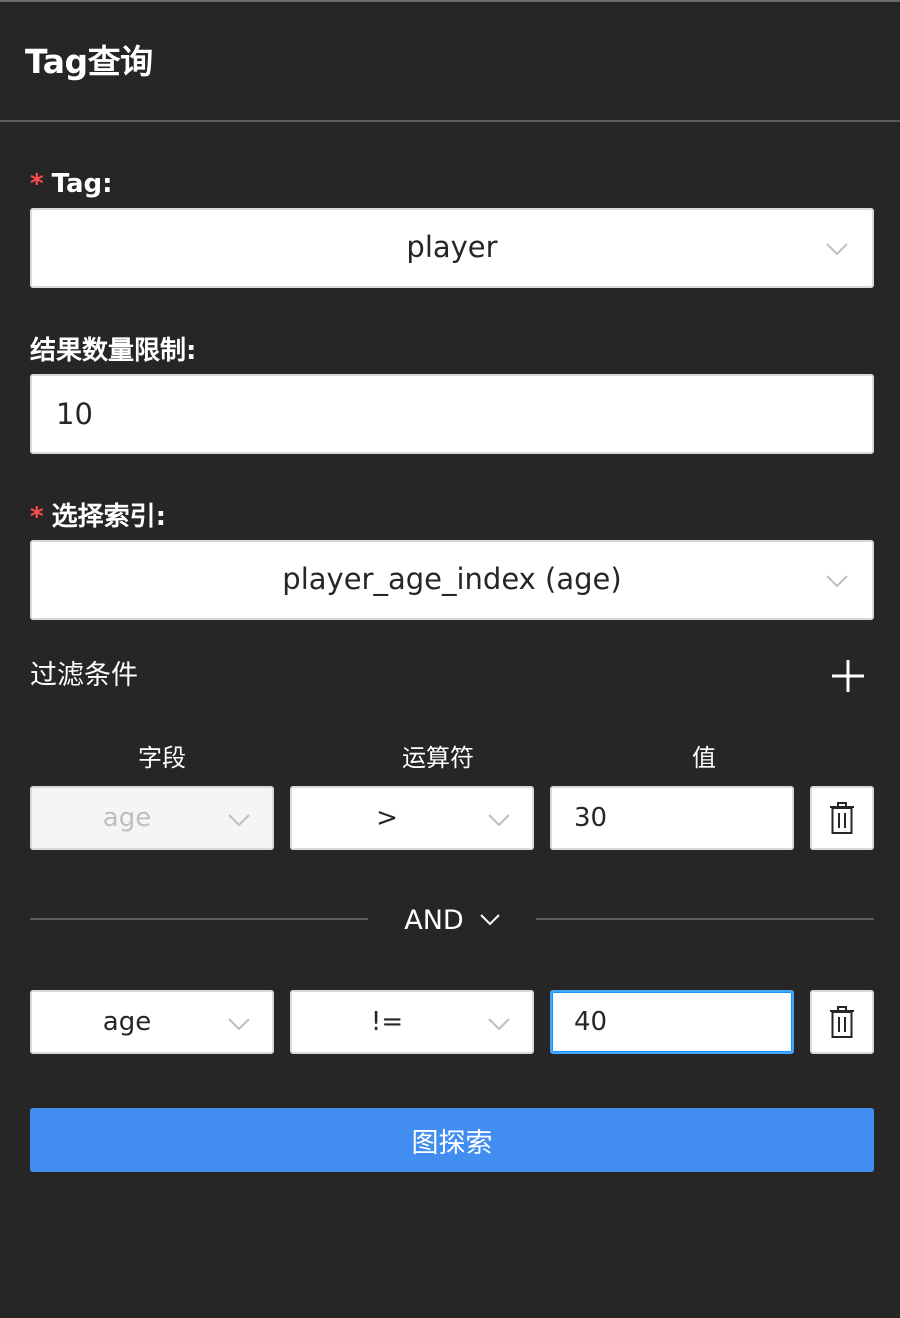  I want to click on plus-icon, so click(848, 676).